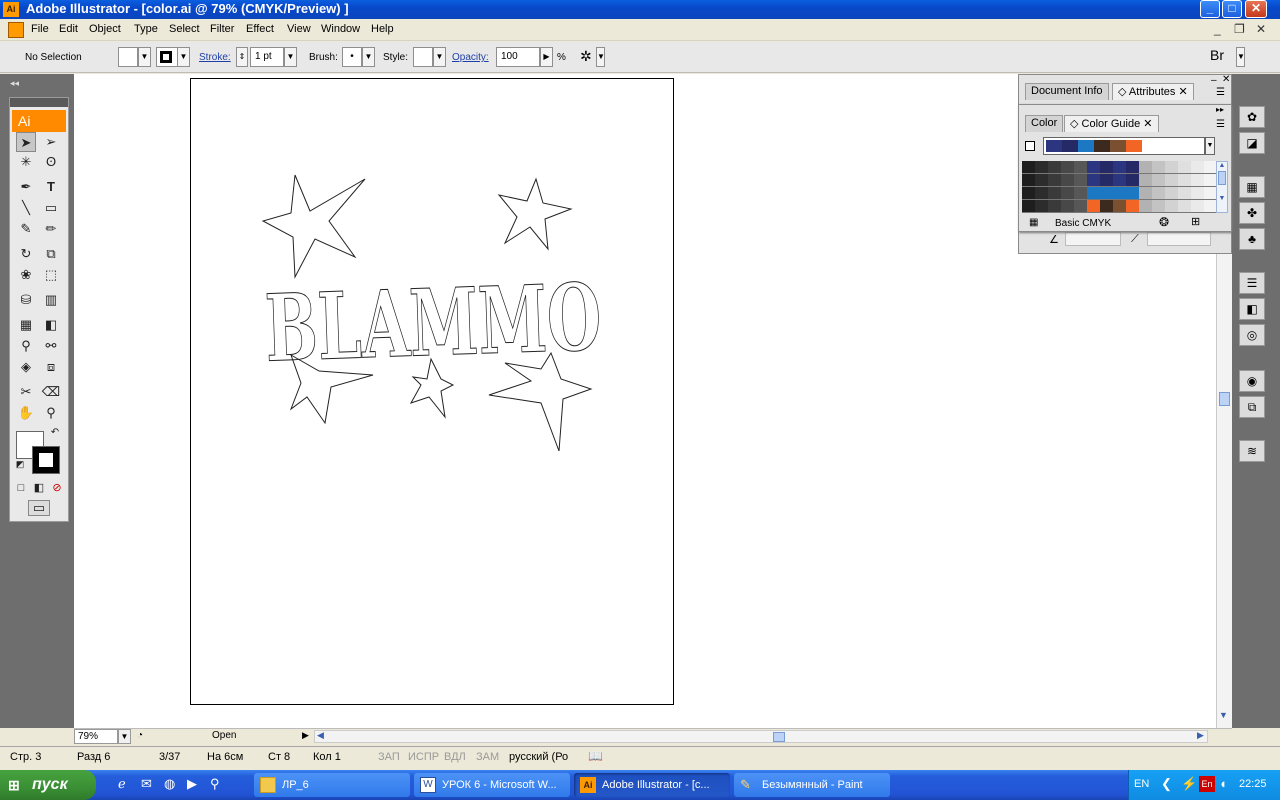  What do you see at coordinates (1252, 239) in the screenshot?
I see `symbols-panel-icon: ♣` at bounding box center [1252, 239].